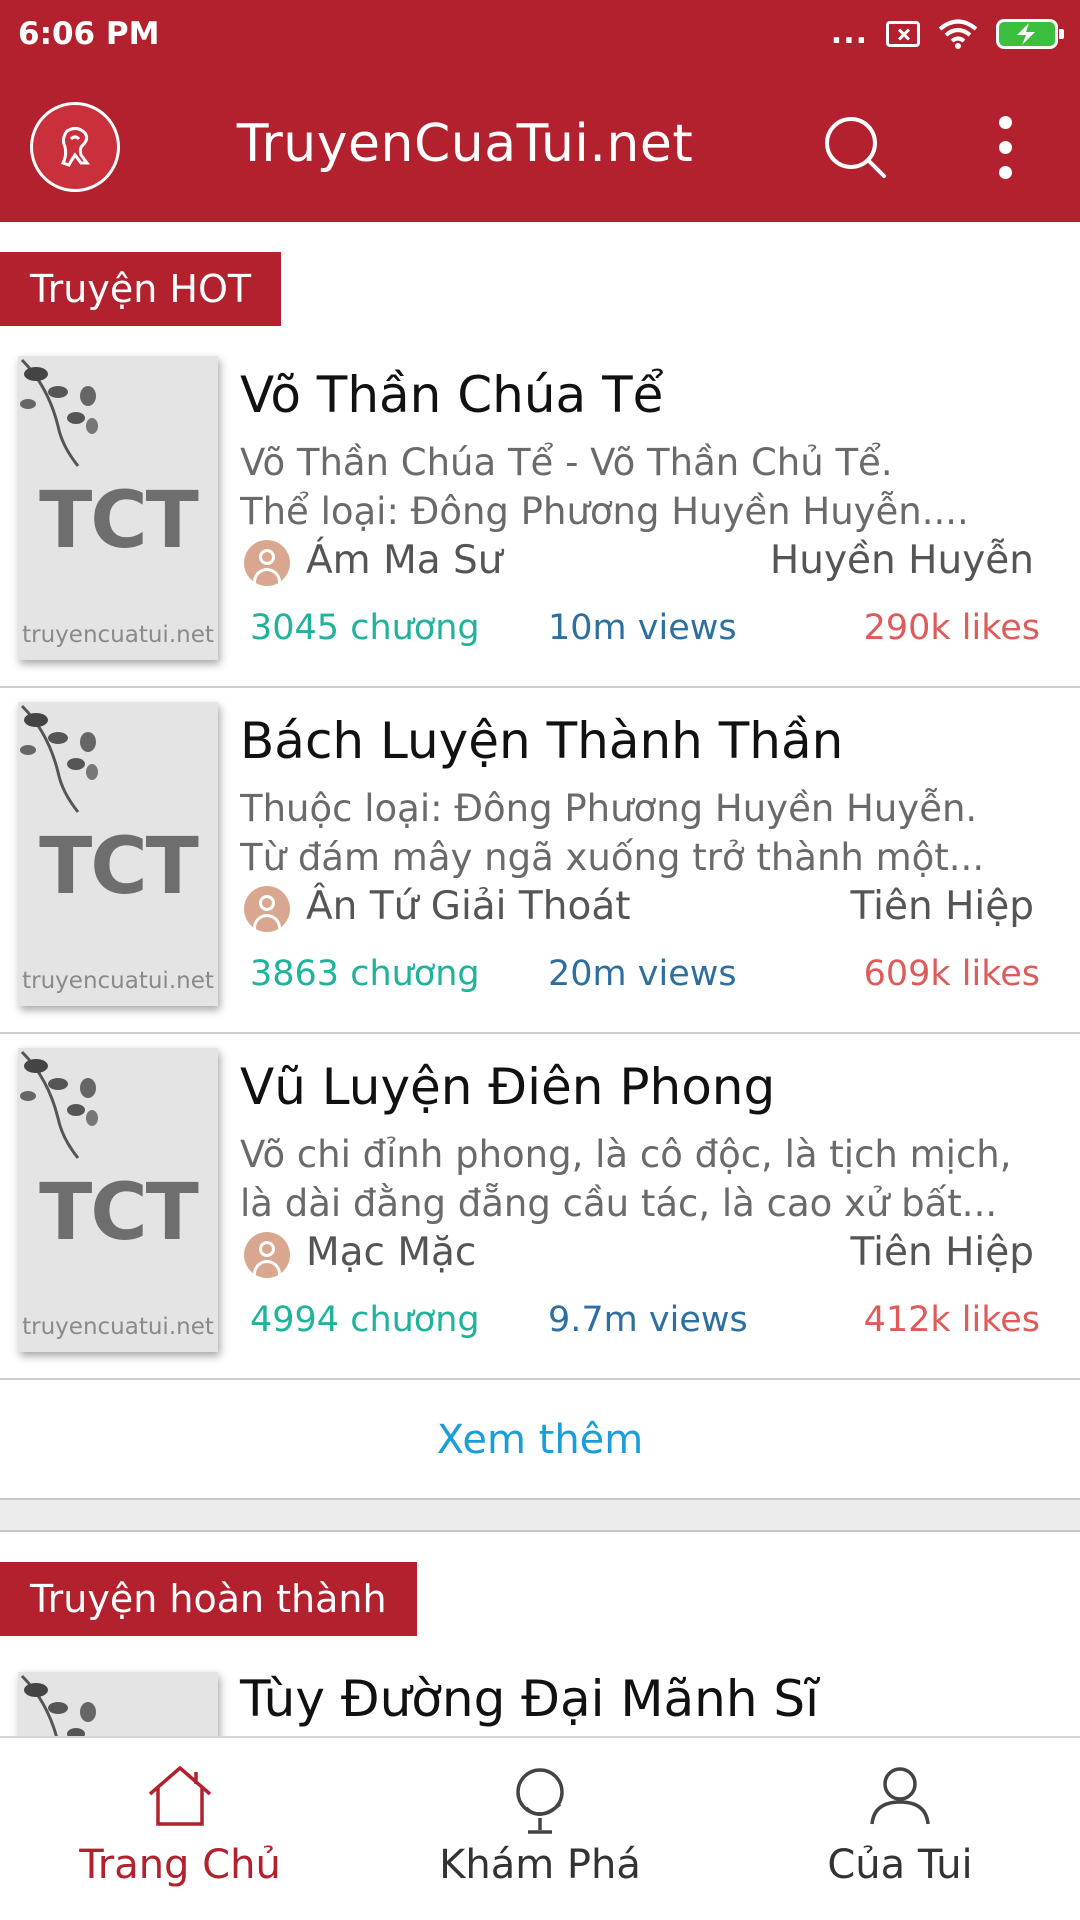  What do you see at coordinates (118, 1705) in the screenshot?
I see `story-cover` at bounding box center [118, 1705].